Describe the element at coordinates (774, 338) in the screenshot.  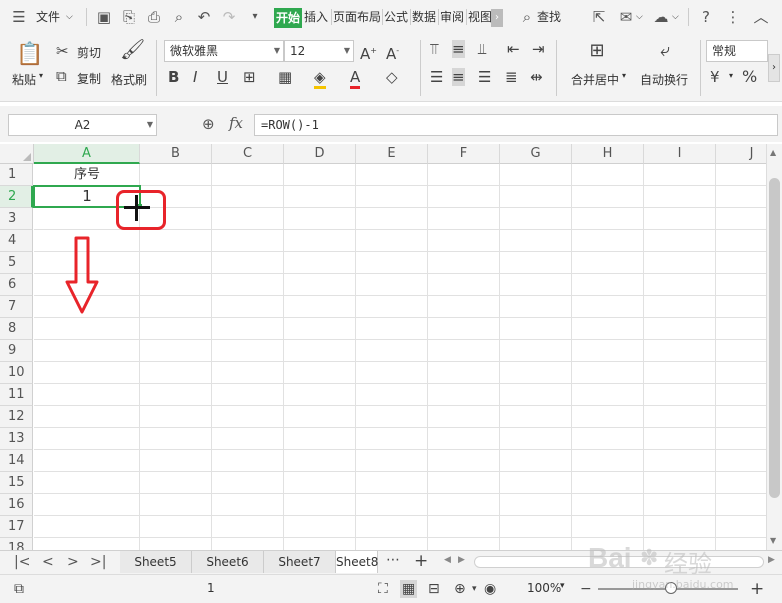
I see `vertical-scroll-thumb` at that location.